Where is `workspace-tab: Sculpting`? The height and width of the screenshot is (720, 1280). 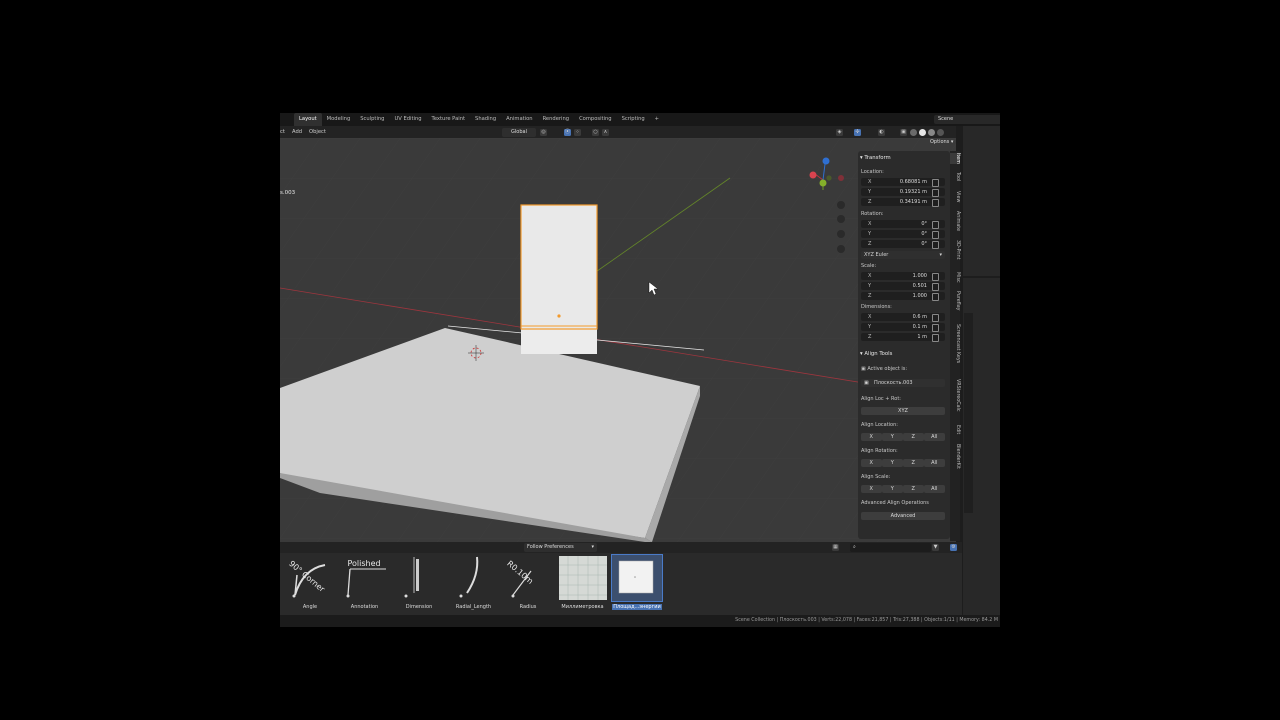 workspace-tab: Sculpting is located at coordinates (372, 119).